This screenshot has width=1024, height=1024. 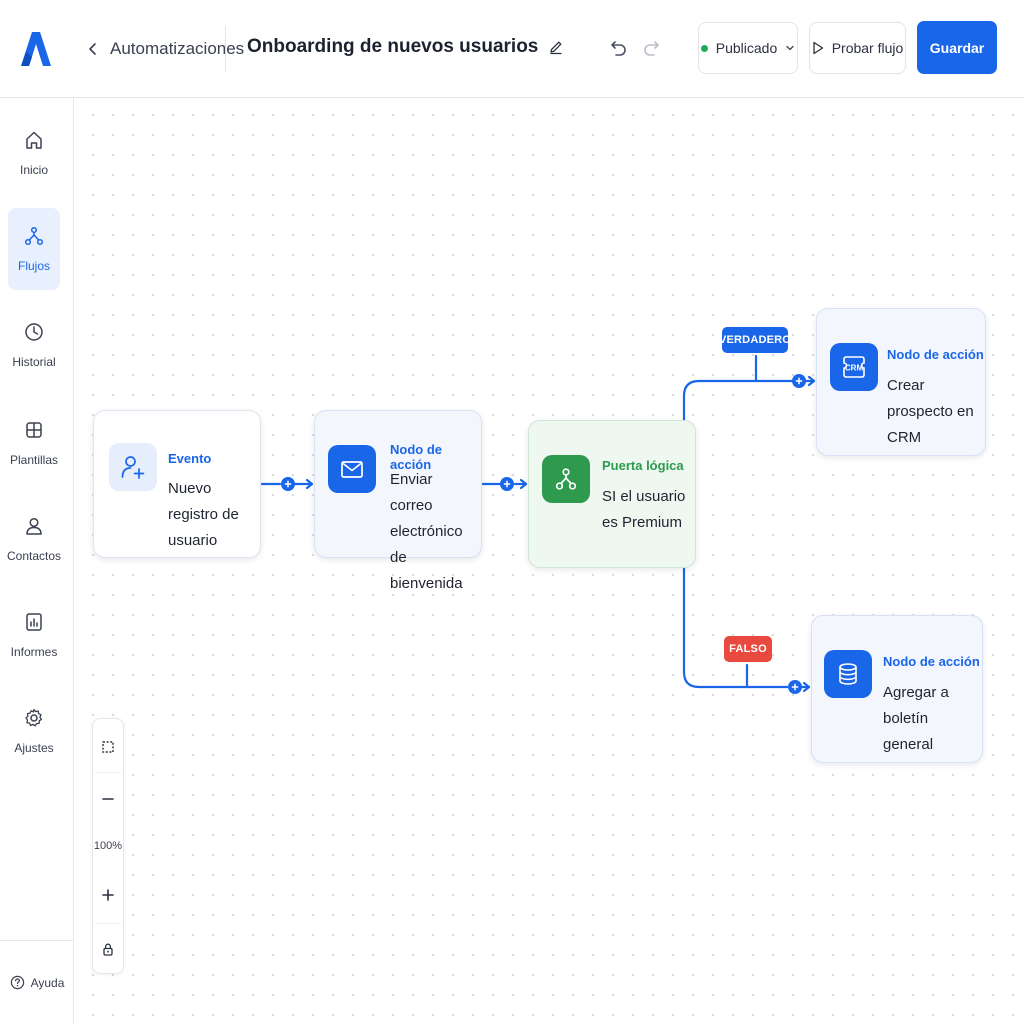 I want to click on lock-canvas-button, so click(x=108, y=949).